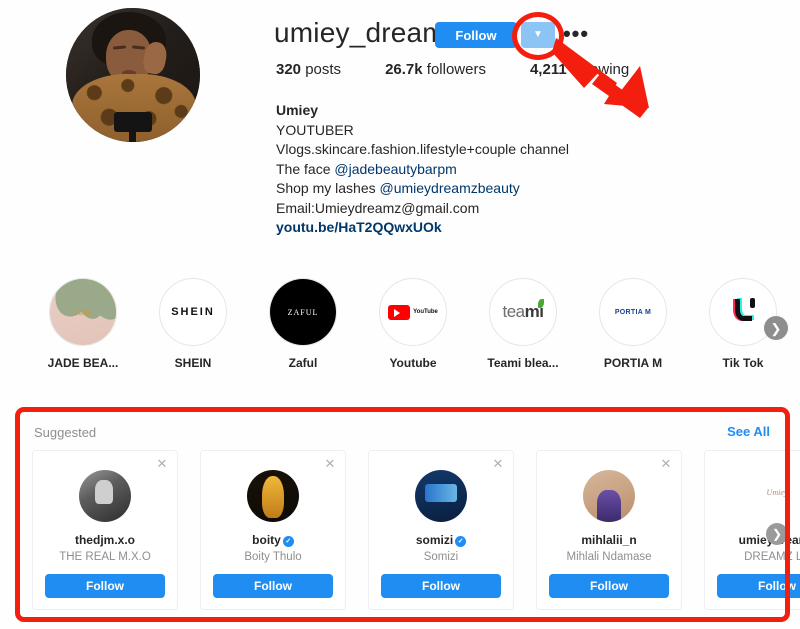 The width and height of the screenshot is (800, 629). Describe the element at coordinates (548, 69) in the screenshot. I see `stat-following-value: 4,211` at that location.